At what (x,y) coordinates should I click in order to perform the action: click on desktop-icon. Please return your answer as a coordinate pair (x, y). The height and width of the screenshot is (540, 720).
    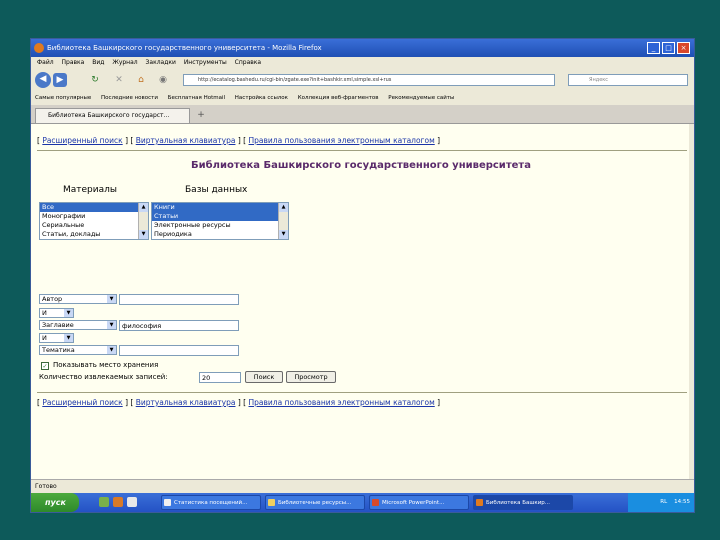
    Looking at the image, I should click on (104, 502).